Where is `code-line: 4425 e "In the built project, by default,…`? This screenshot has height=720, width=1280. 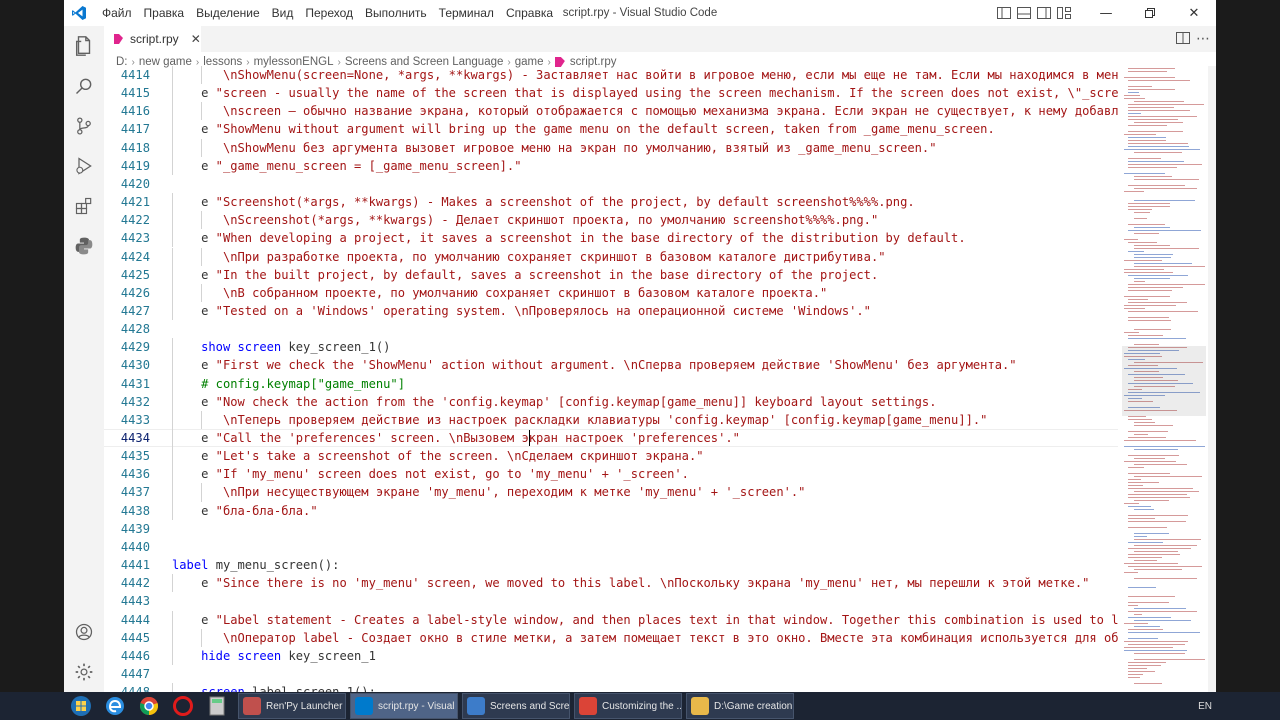 code-line: 4425 e "In the built project, by default,… is located at coordinates (611, 275).